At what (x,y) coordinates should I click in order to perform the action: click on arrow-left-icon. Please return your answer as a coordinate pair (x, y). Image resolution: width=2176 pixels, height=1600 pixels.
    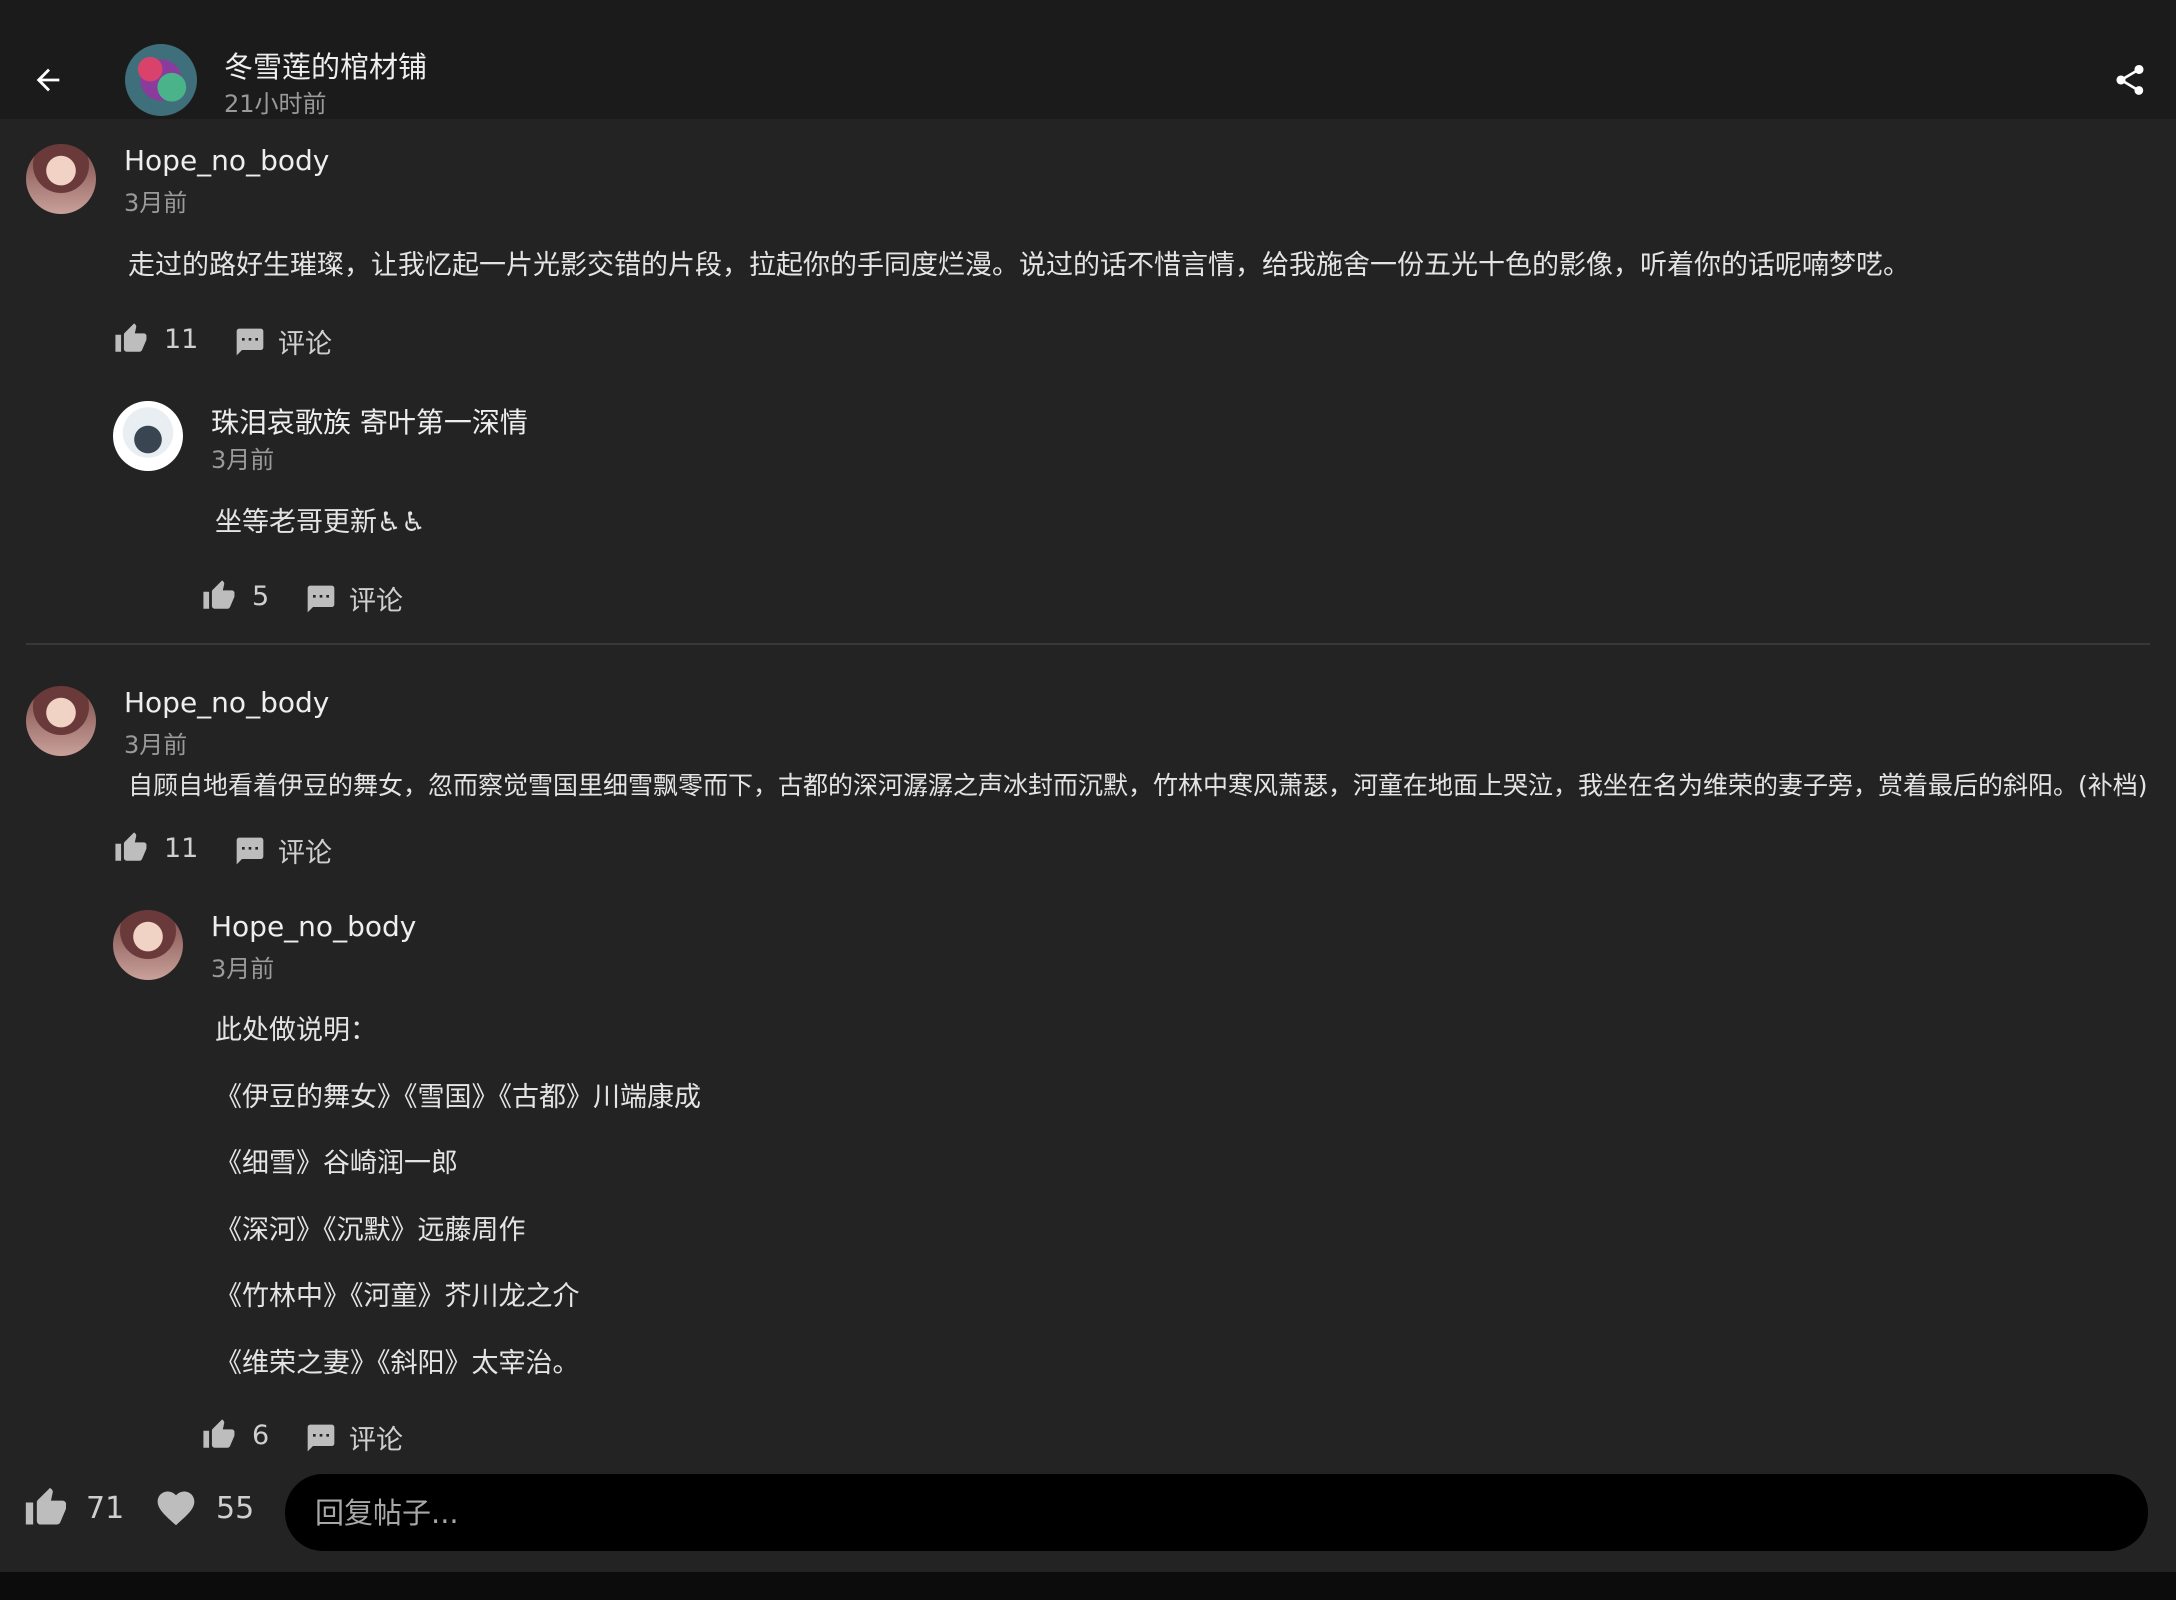
    Looking at the image, I should click on (48, 80).